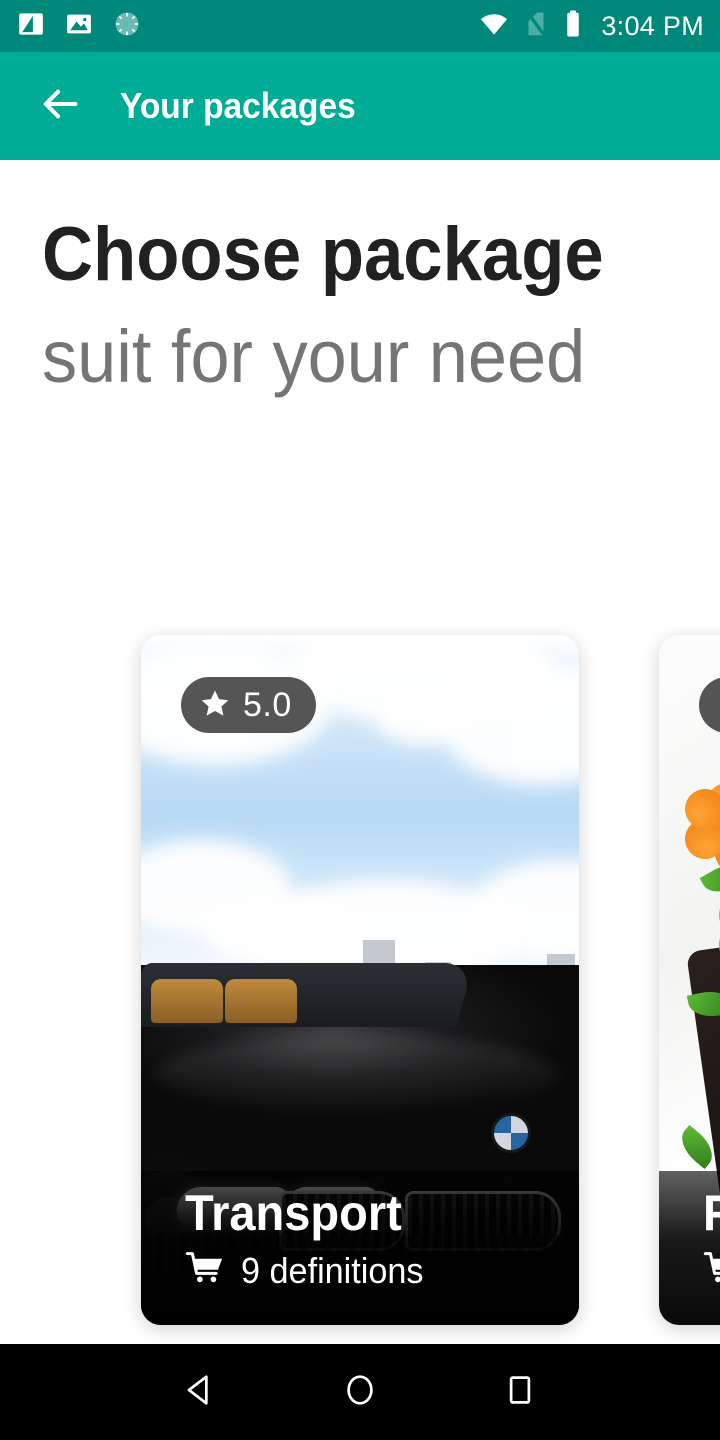  I want to click on carrot-flower, so click(698, 829).